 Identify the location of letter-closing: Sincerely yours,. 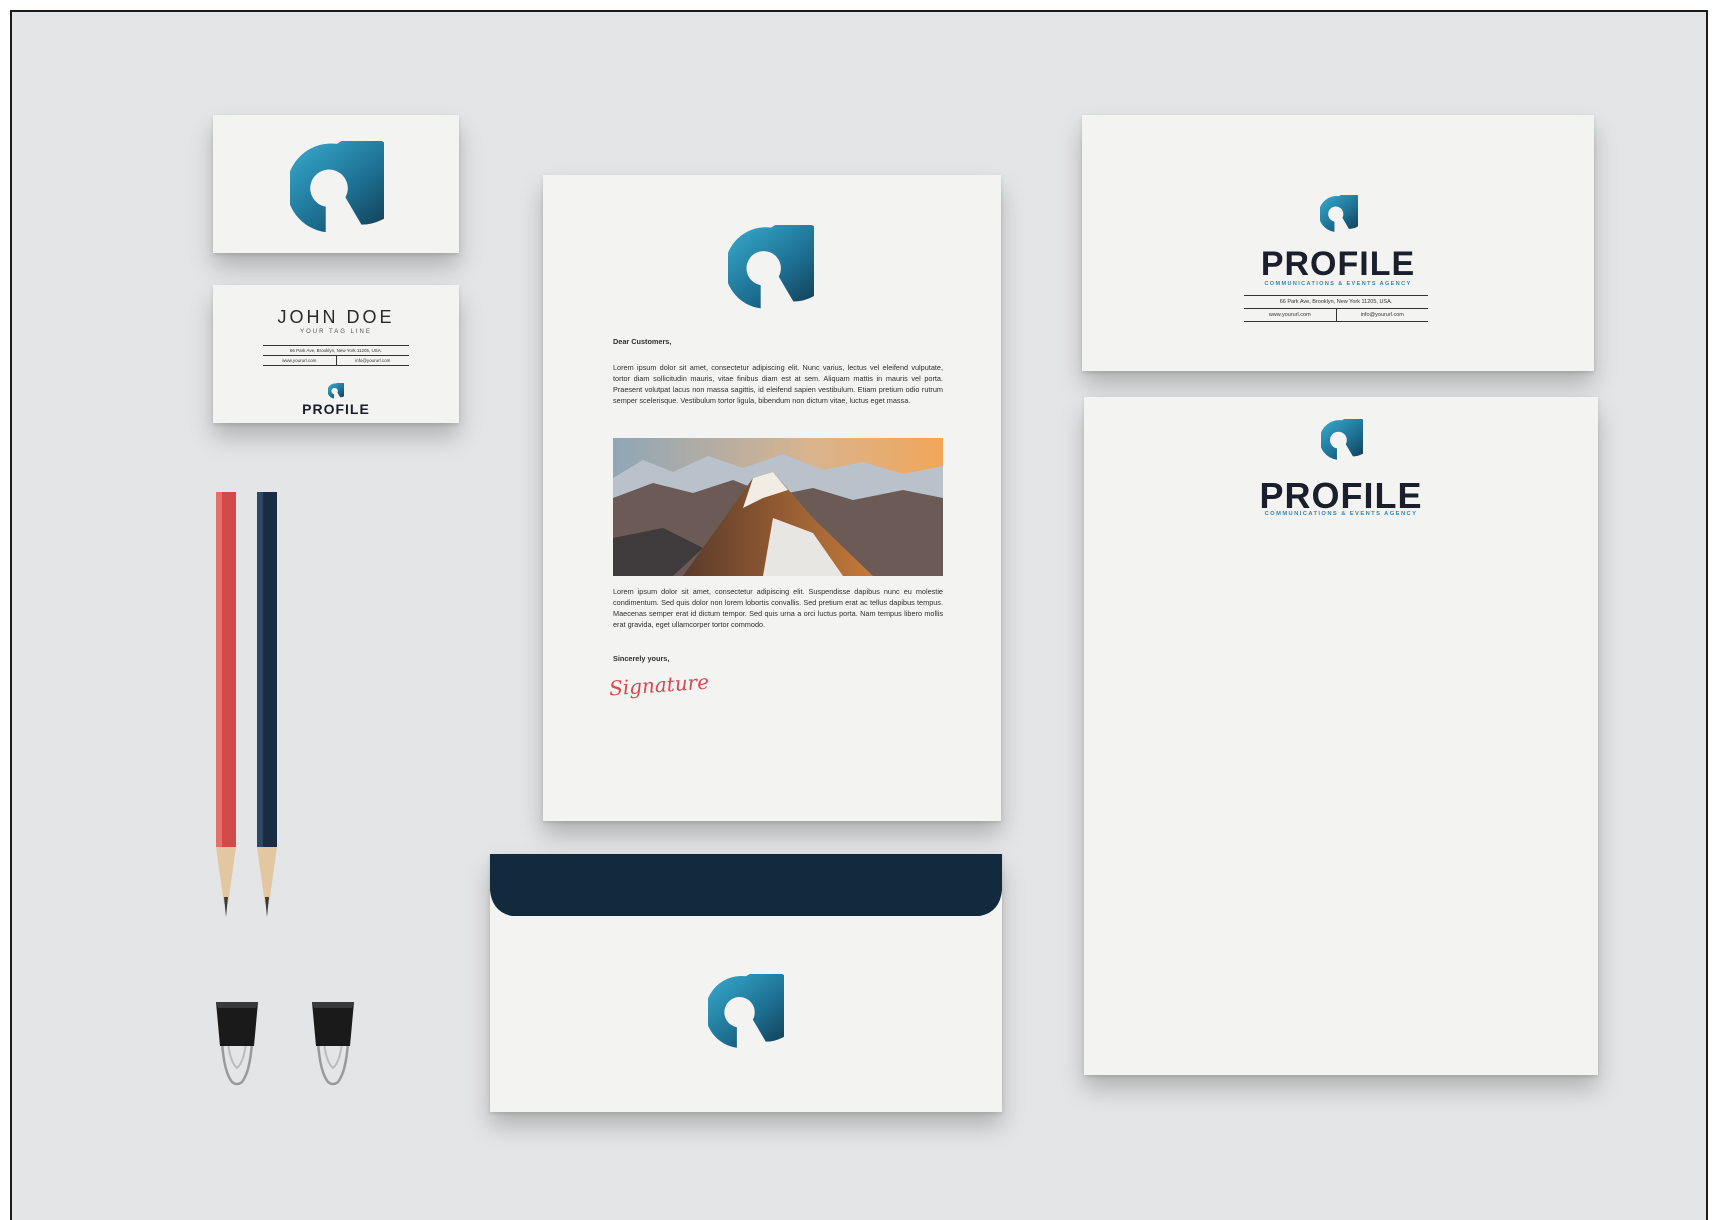
(641, 658).